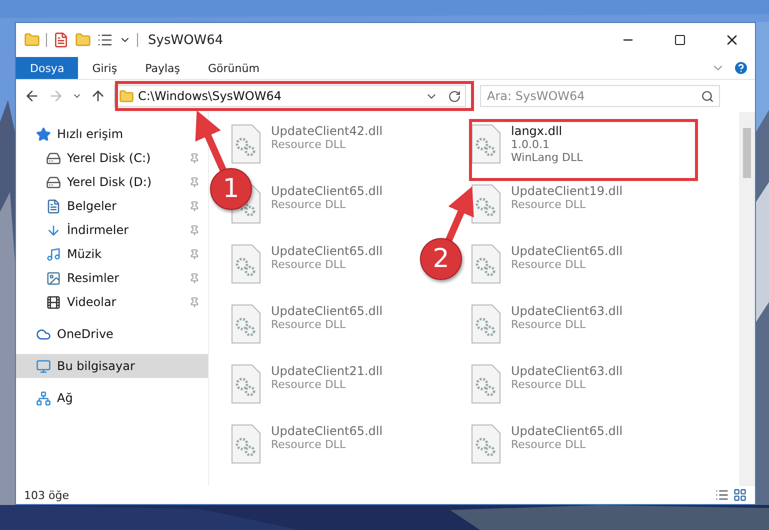  What do you see at coordinates (186, 40) in the screenshot?
I see `window-title: SysWOW64` at bounding box center [186, 40].